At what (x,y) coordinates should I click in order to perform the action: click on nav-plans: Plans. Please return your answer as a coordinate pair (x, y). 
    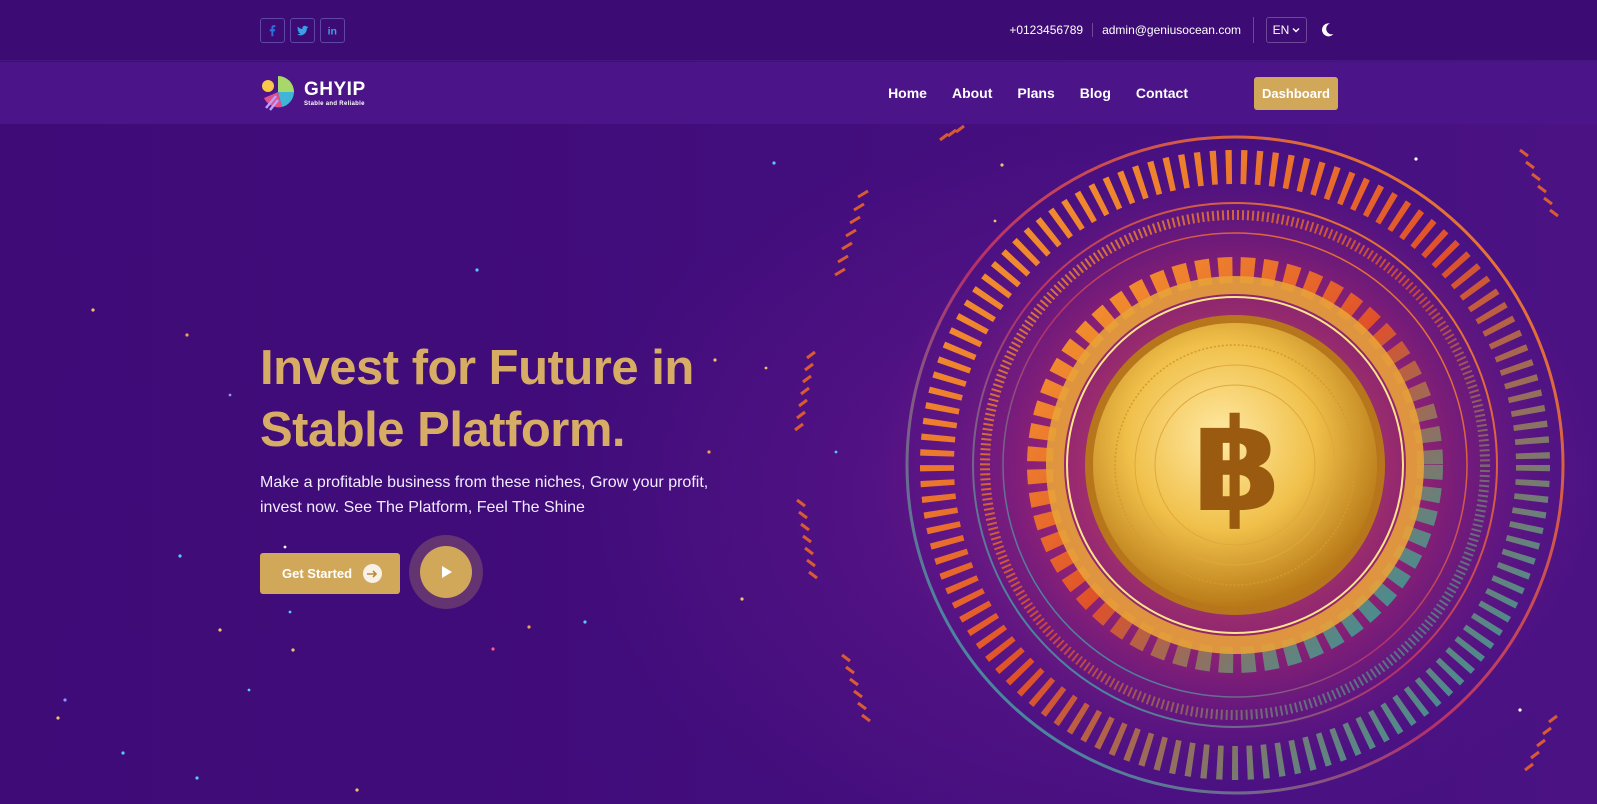
    Looking at the image, I should click on (1035, 93).